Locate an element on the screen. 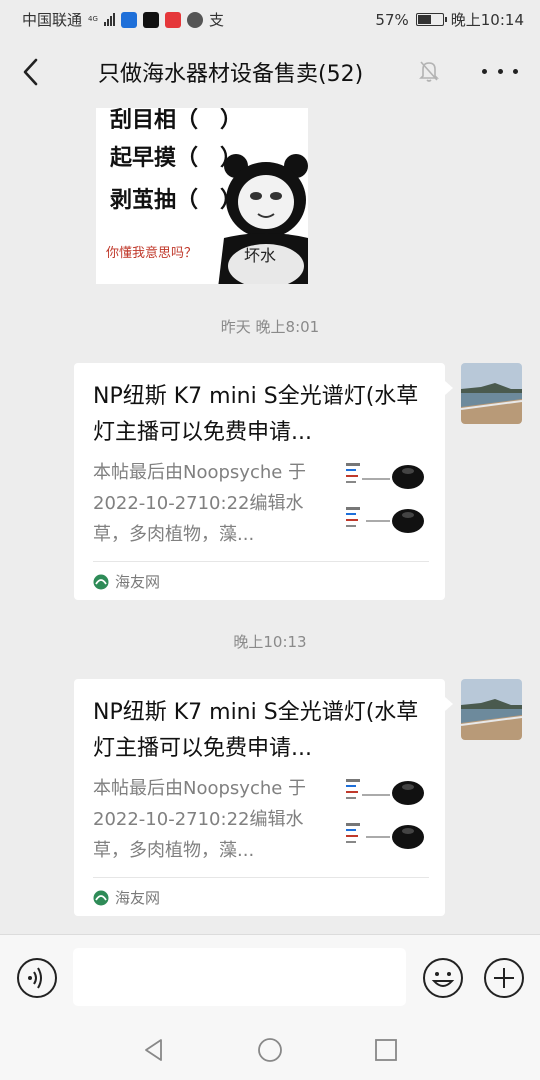  meme-image-message: 刮目相（ ） 起早摸（ ） 剥茧抽（ ） 你懂我意思吗？ 坏水 is located at coordinates (202, 196).